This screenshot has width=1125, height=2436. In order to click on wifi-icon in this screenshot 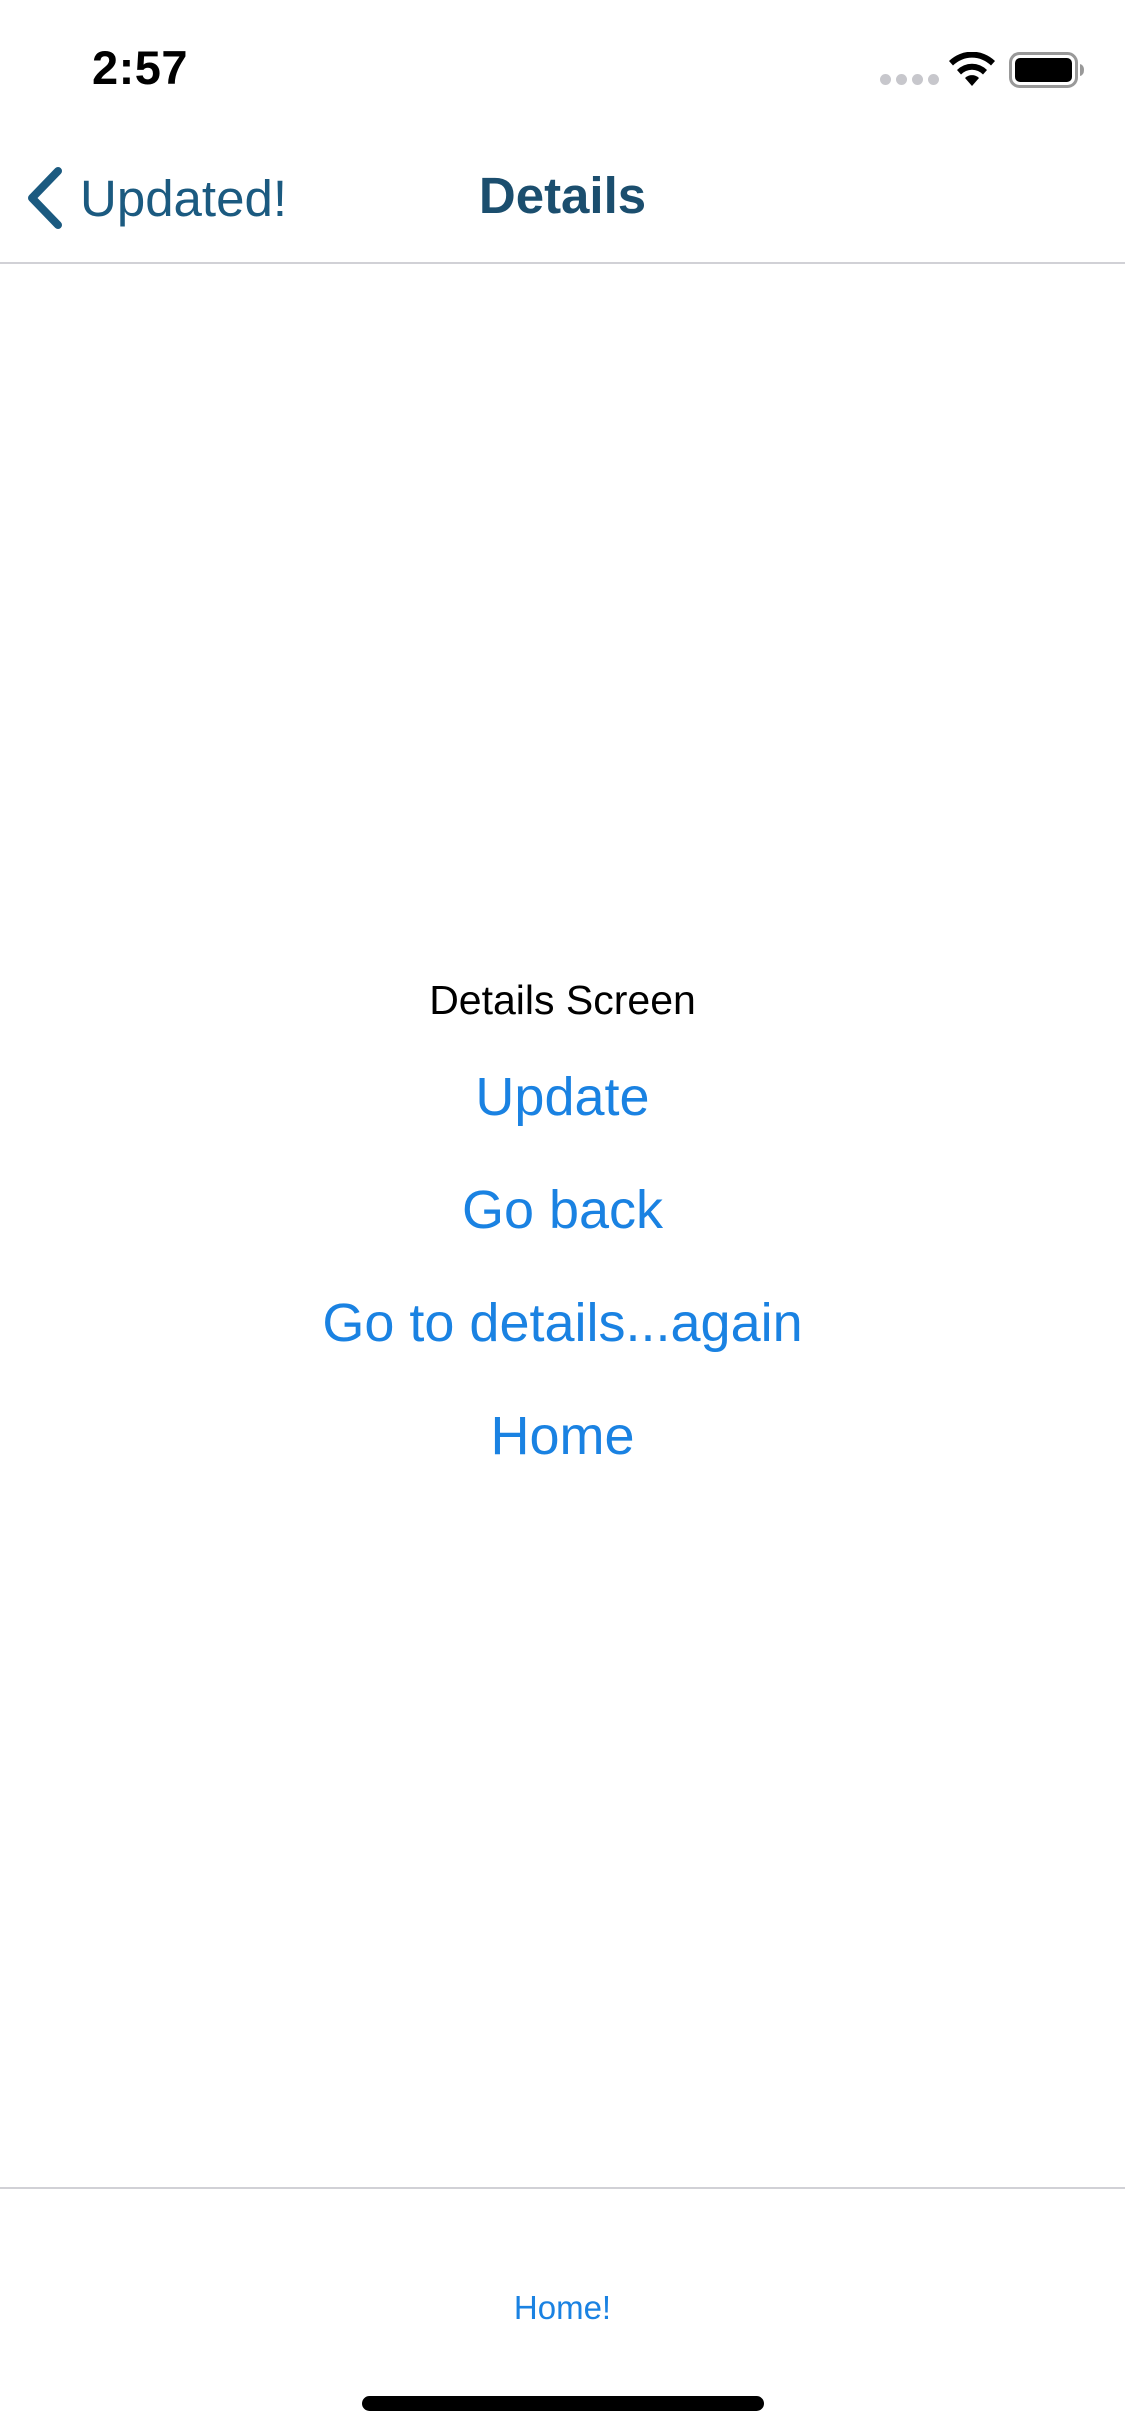, I will do `click(972, 69)`.